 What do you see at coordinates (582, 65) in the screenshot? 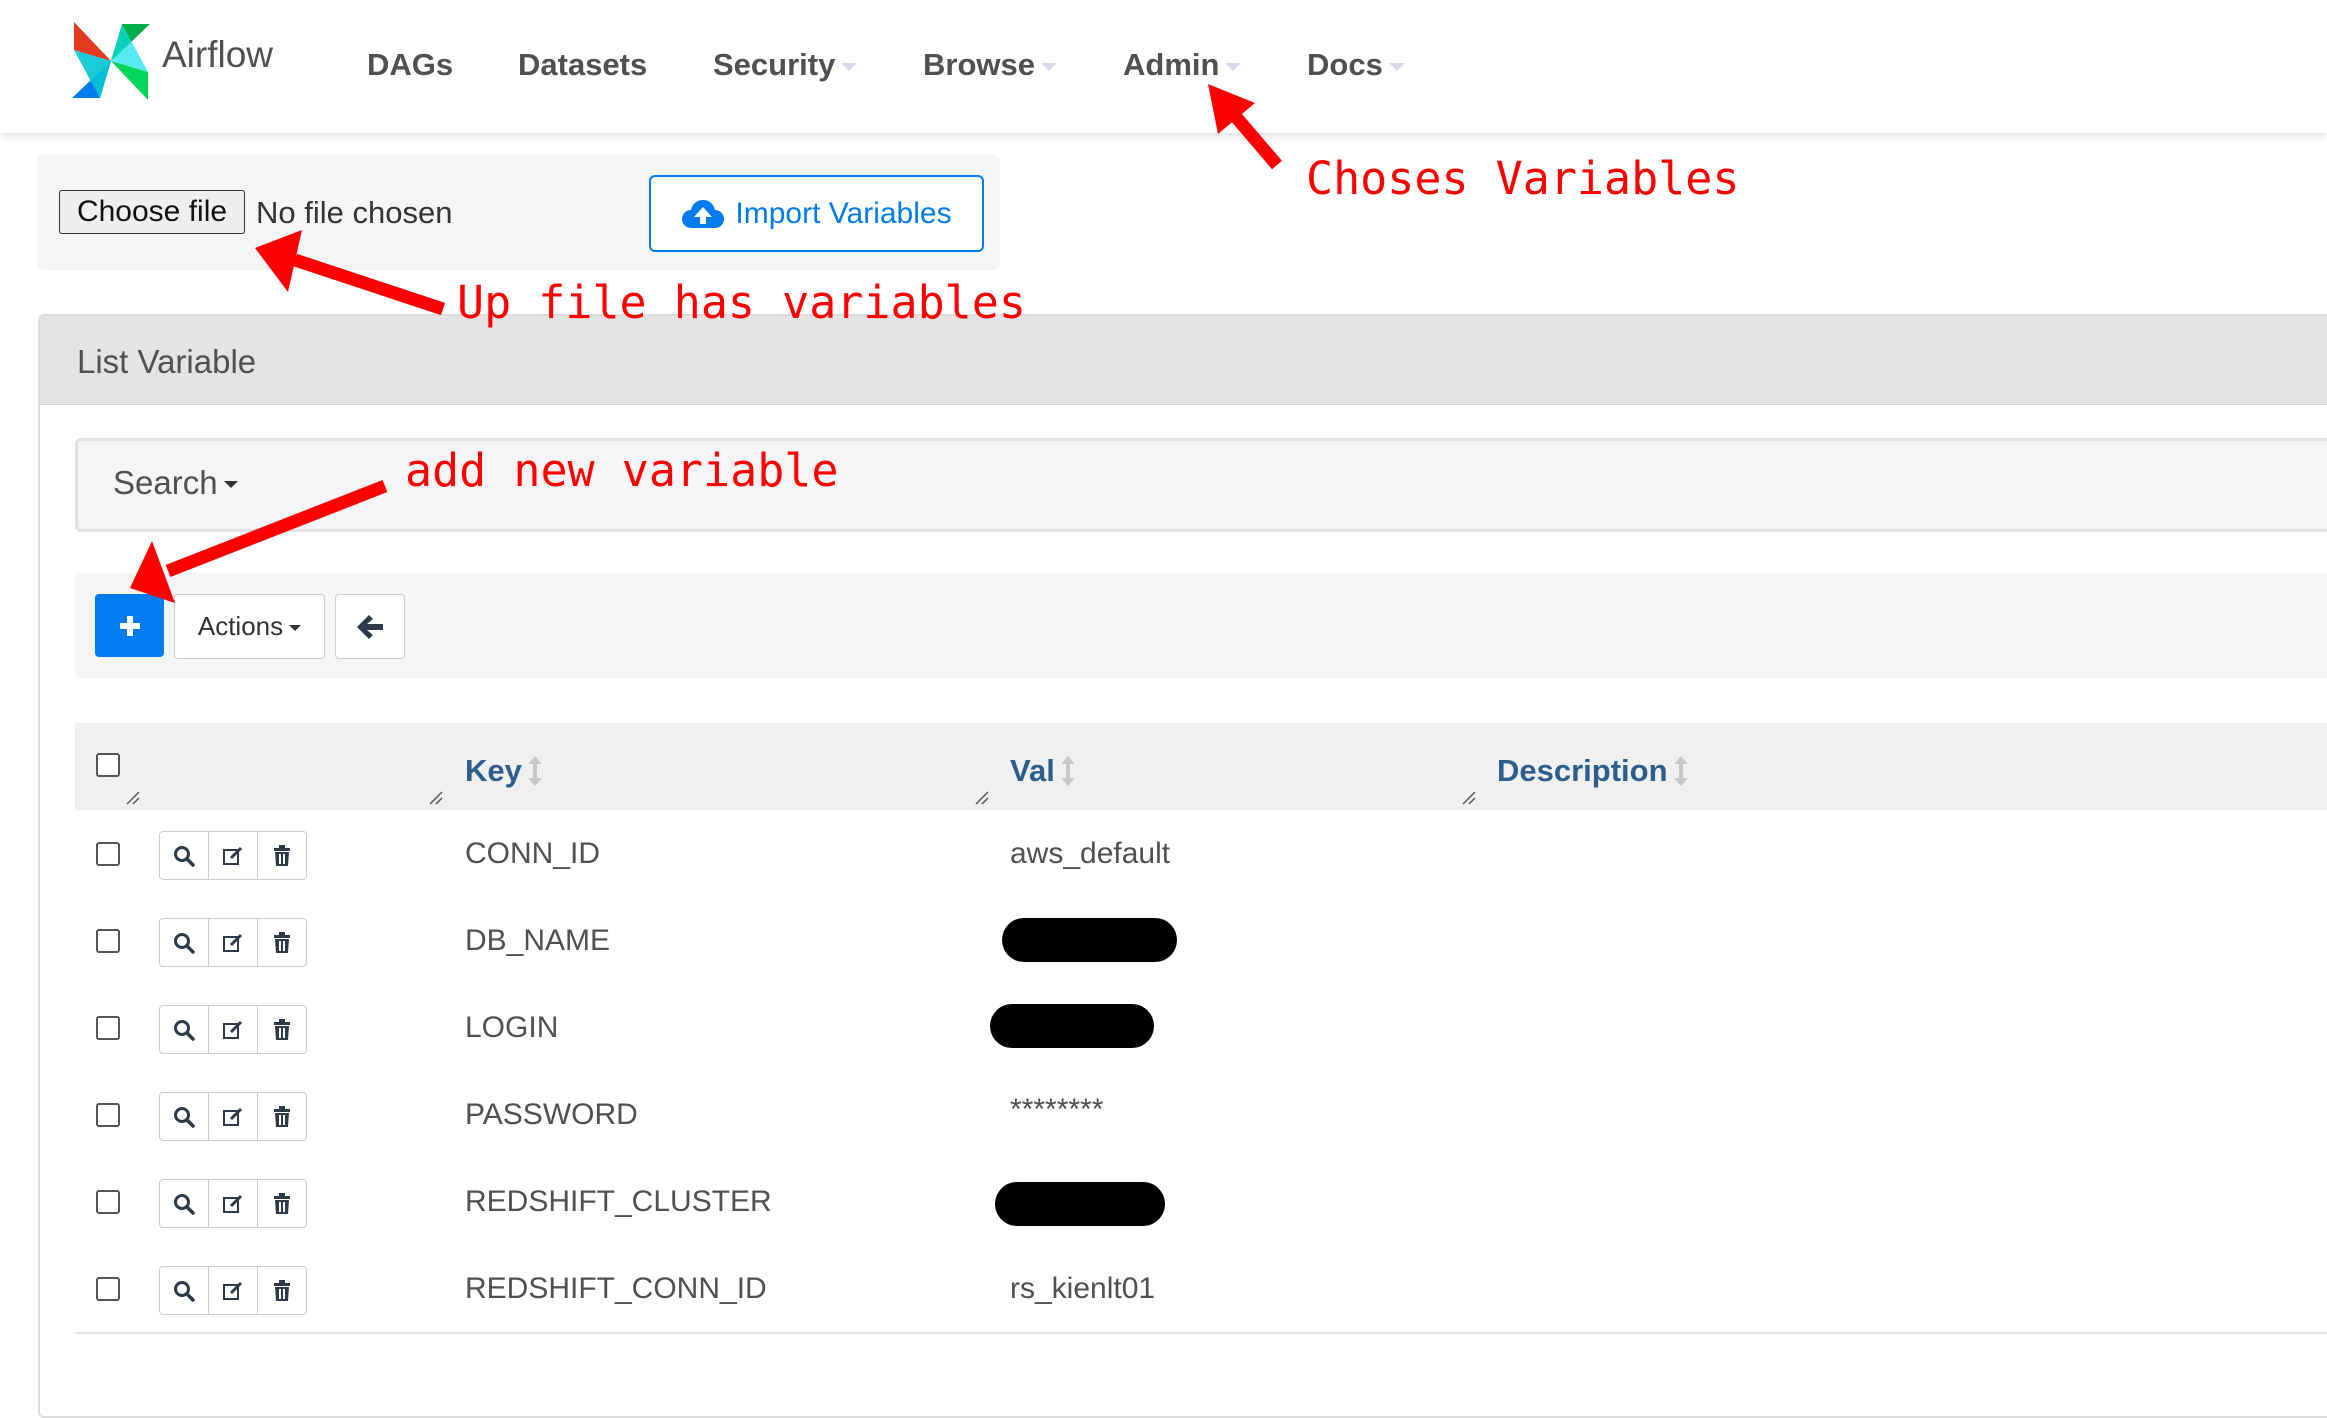
I see `nav-datasets: Datasets` at bounding box center [582, 65].